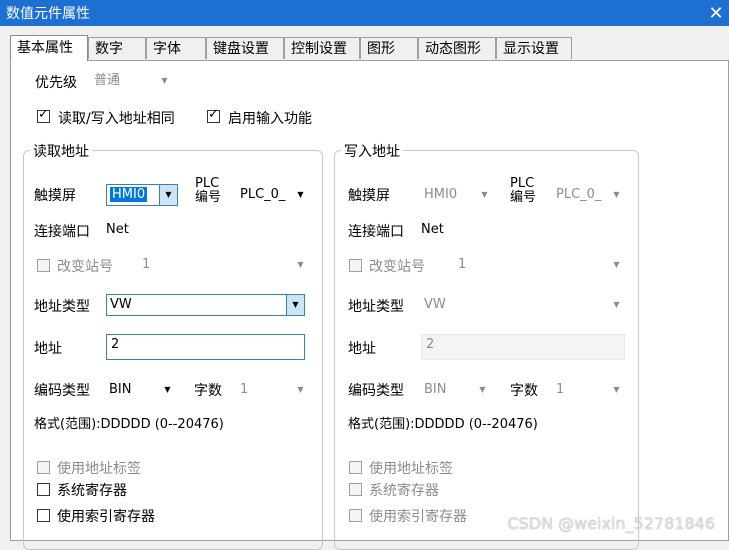  Describe the element at coordinates (120, 389) in the screenshot. I see `read-code-type-value: BIN` at that location.